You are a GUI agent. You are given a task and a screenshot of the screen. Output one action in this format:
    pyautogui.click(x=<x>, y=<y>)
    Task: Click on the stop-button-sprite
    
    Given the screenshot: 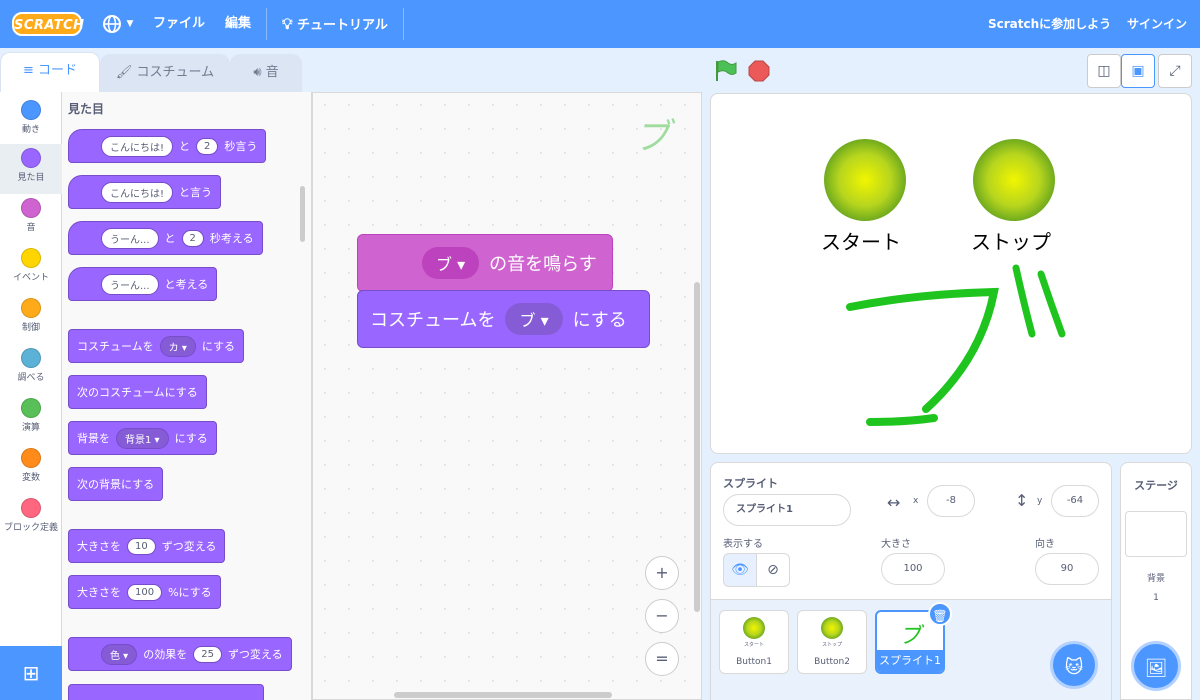 What is the action you would take?
    pyautogui.click(x=1014, y=180)
    